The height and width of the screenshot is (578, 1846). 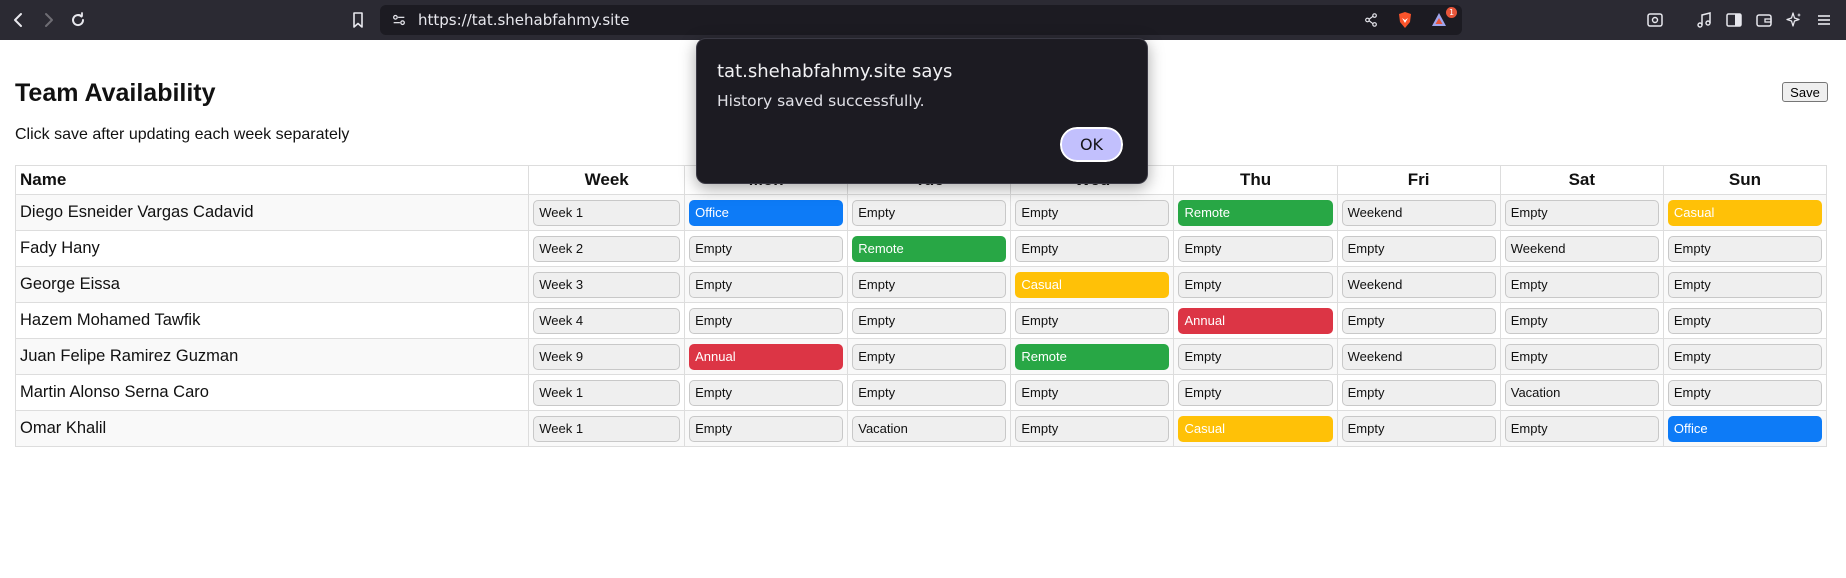 What do you see at coordinates (1405, 20) in the screenshot?
I see `brave-shields-icon` at bounding box center [1405, 20].